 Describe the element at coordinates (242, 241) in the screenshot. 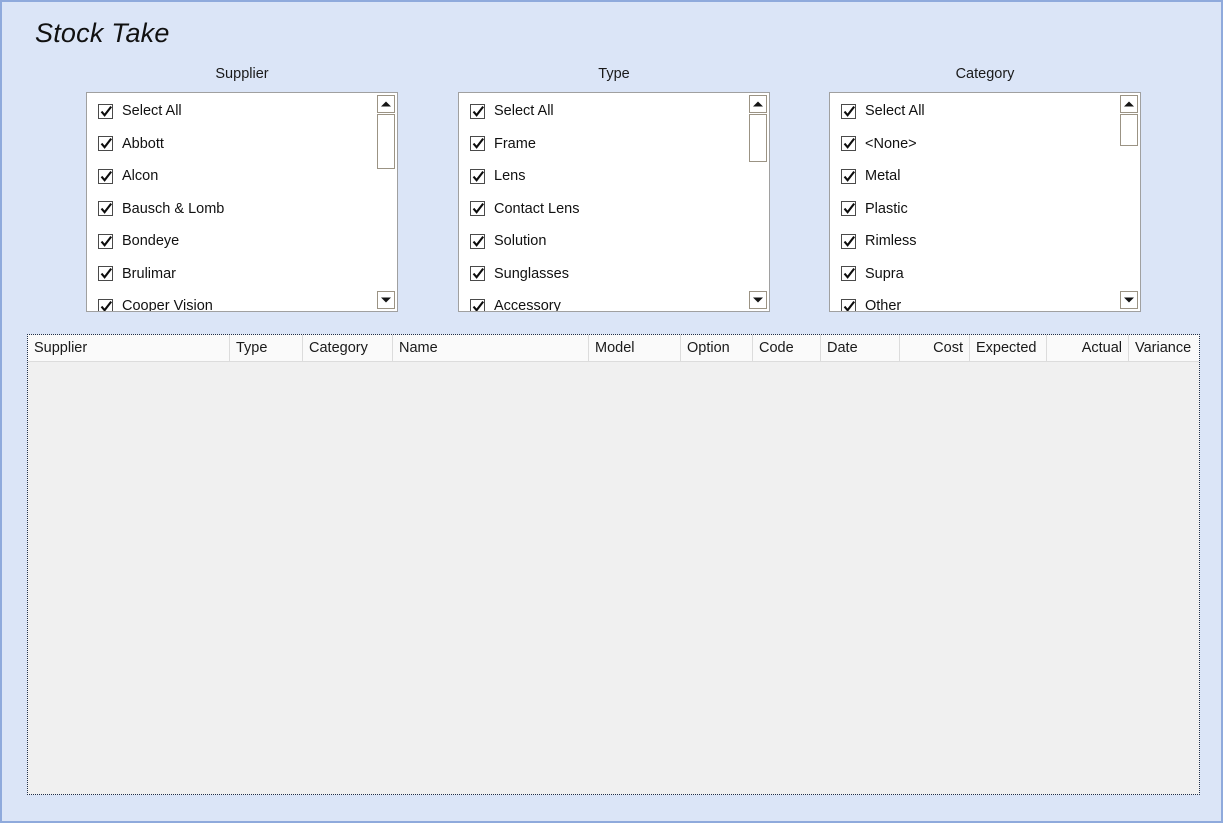

I see `list-item: Bondeye` at that location.